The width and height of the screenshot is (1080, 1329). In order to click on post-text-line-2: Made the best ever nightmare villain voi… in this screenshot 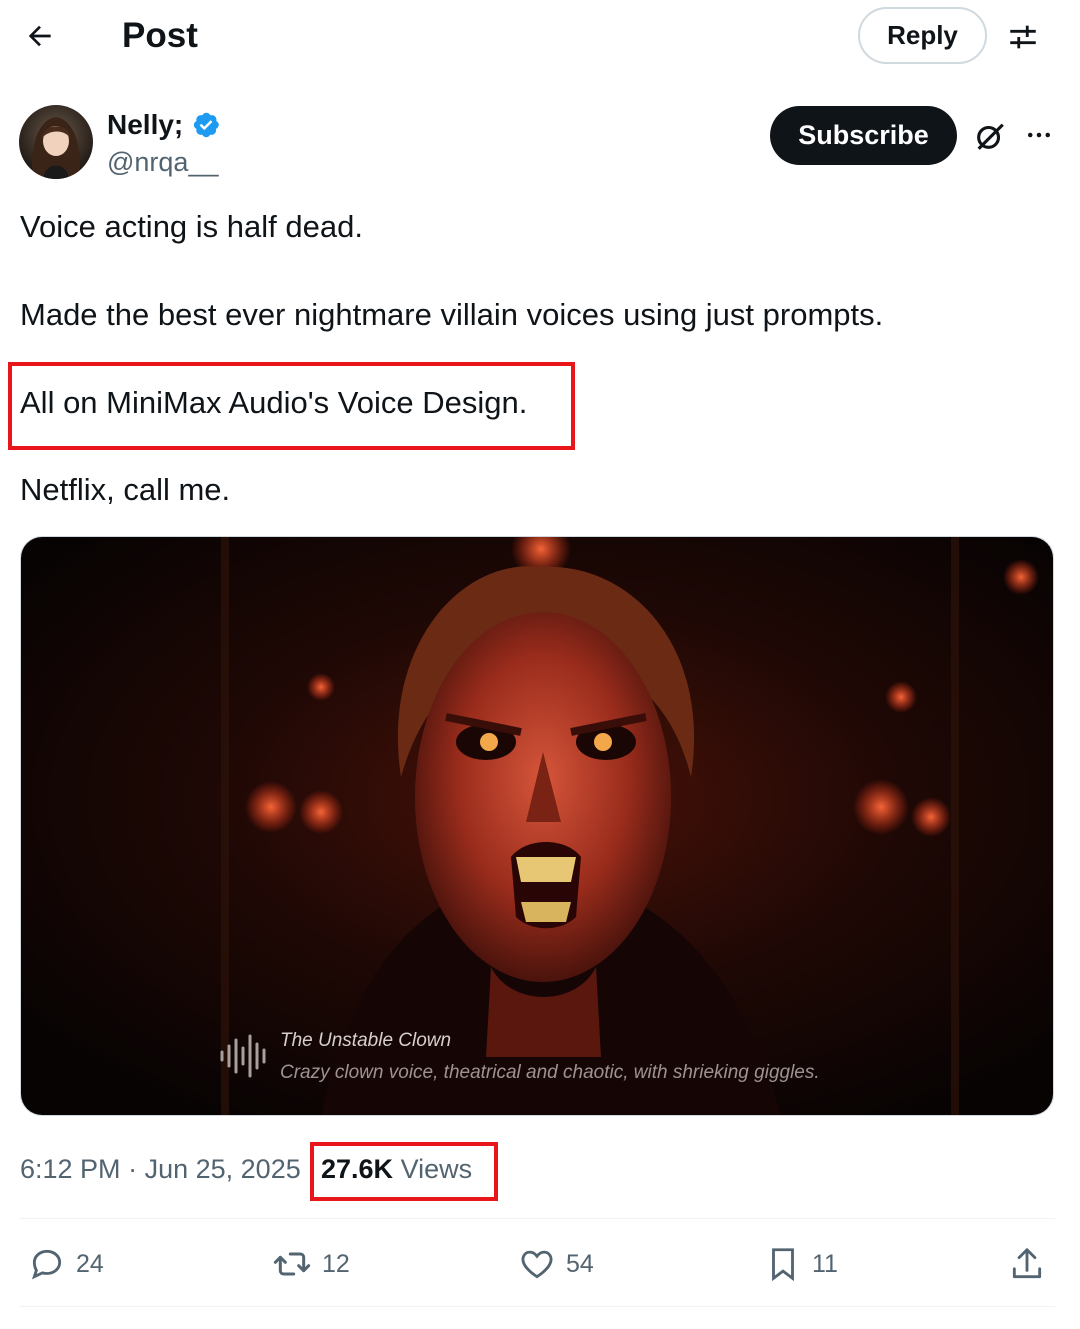, I will do `click(452, 314)`.